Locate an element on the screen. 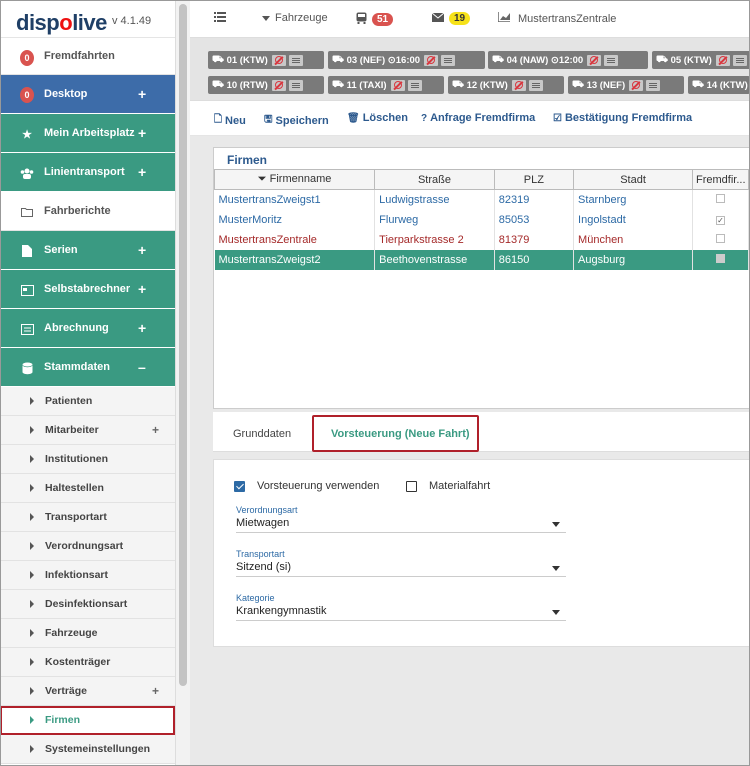 The image size is (750, 766). cell: Flurweg is located at coordinates (434, 219).